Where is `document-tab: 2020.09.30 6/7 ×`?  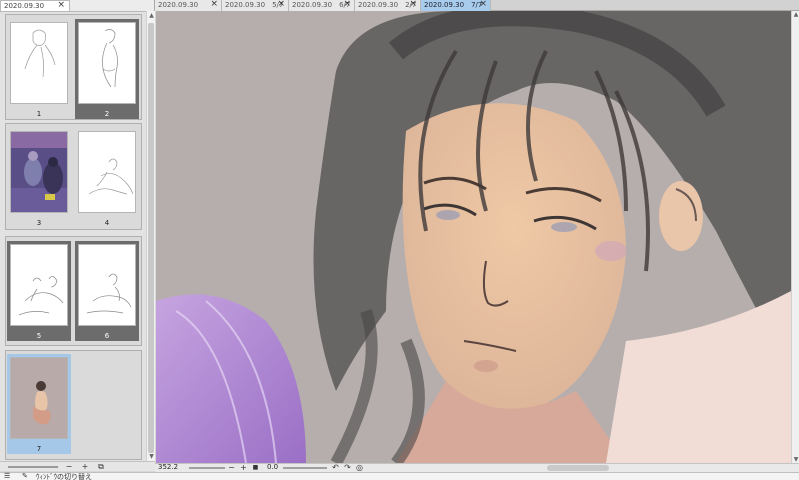
document-tab: 2020.09.30 6/7 × is located at coordinates (322, 5).